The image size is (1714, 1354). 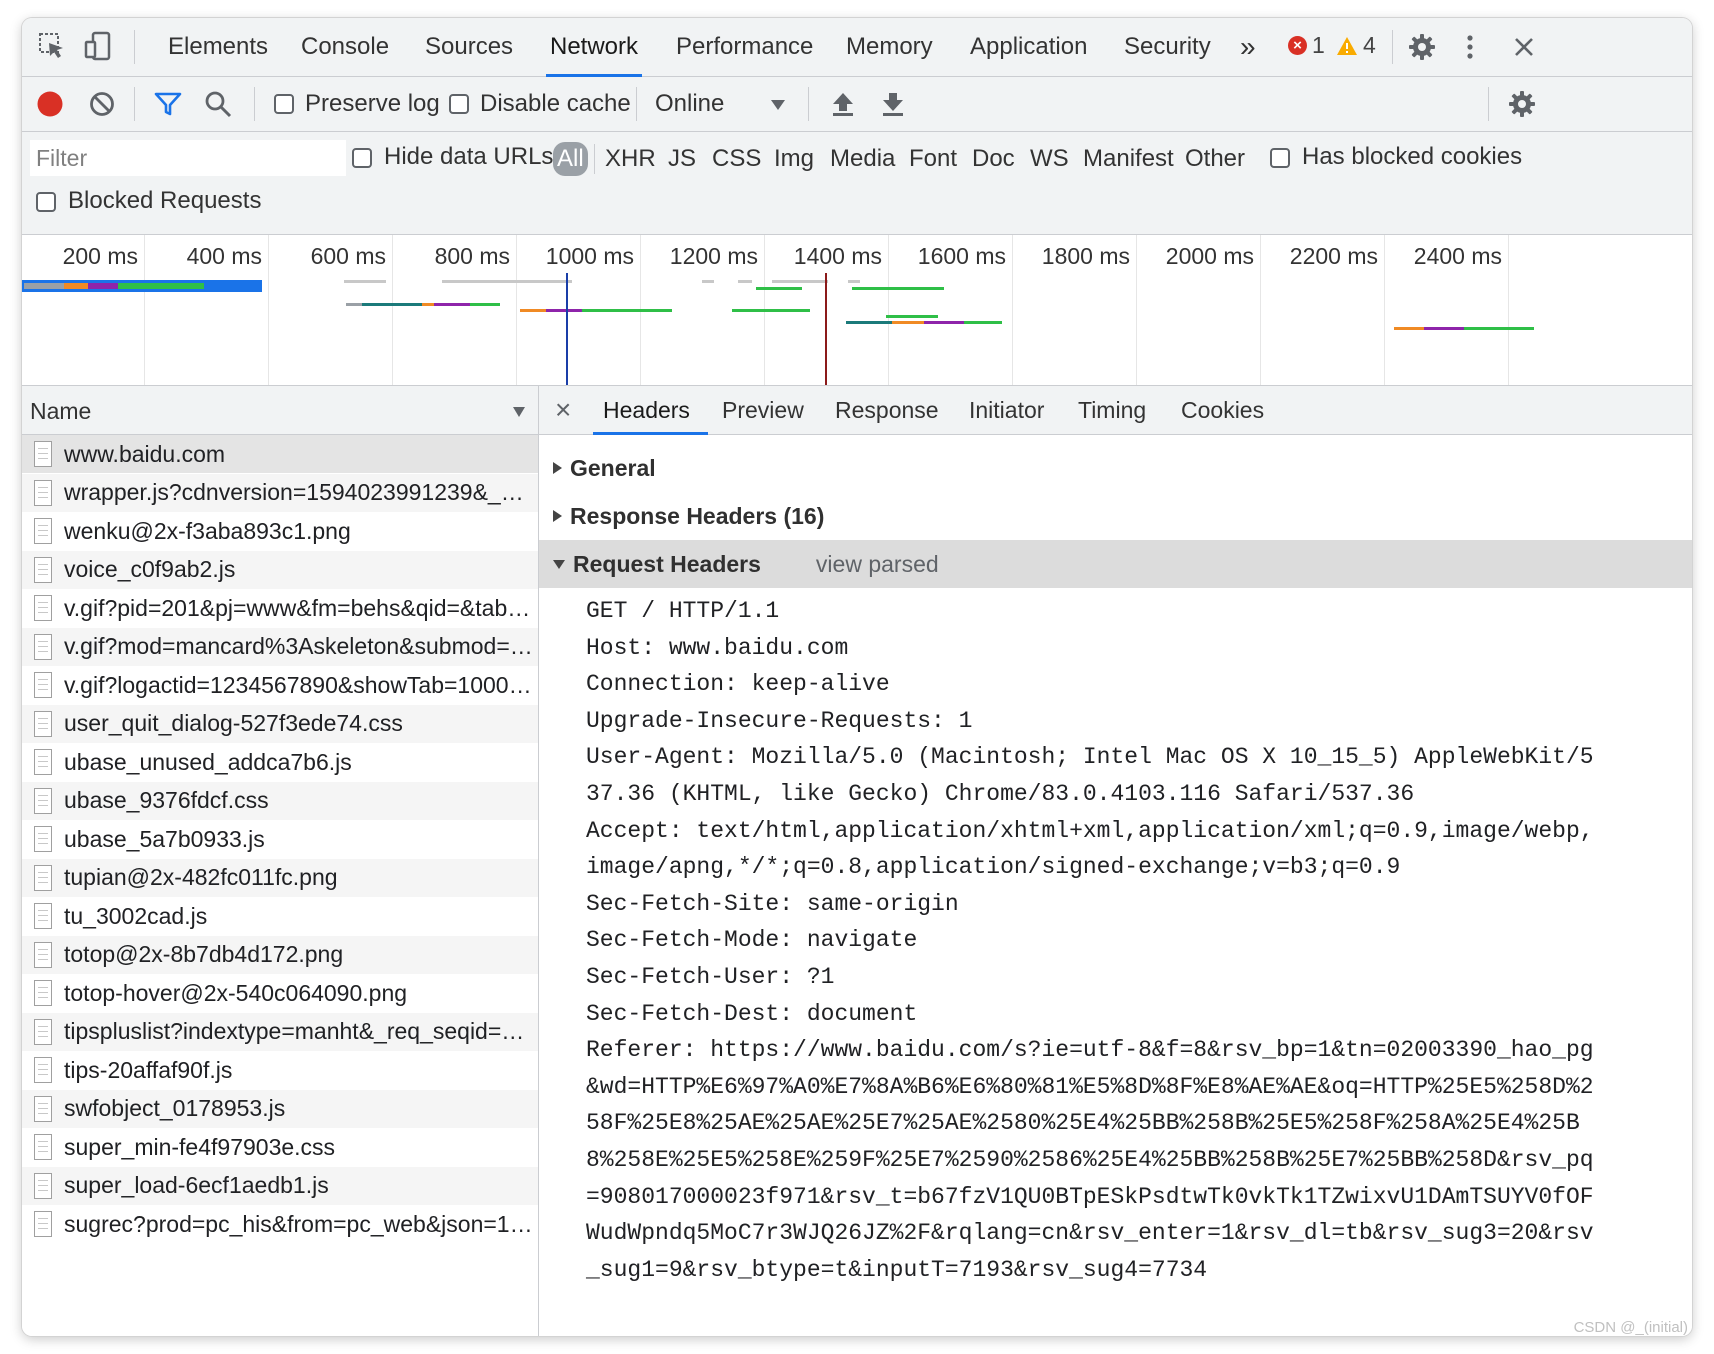 What do you see at coordinates (862, 159) in the screenshot?
I see `type-filter-media: Media` at bounding box center [862, 159].